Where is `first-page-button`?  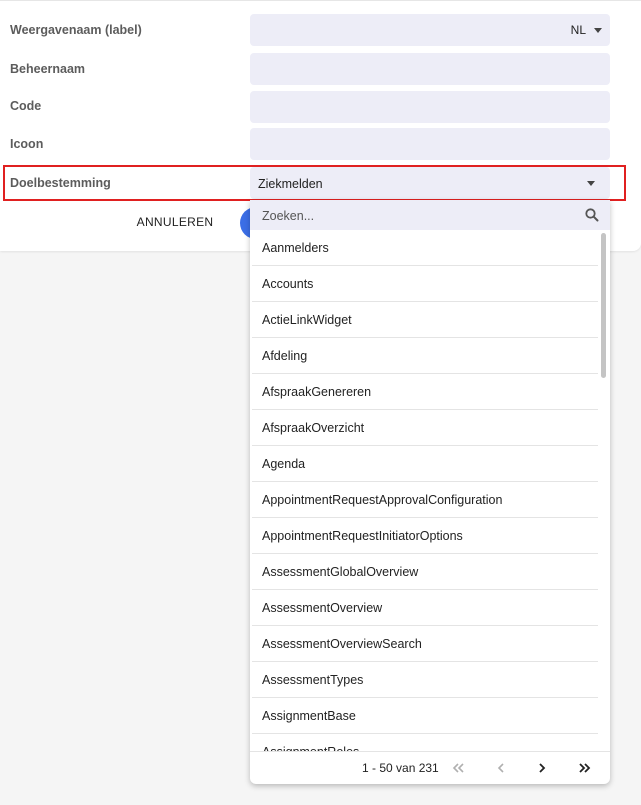
first-page-button is located at coordinates (459, 768).